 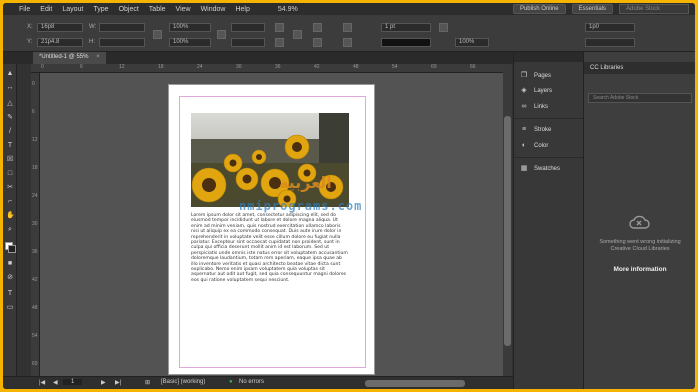 I want to click on menu-help: Help, so click(x=242, y=9).